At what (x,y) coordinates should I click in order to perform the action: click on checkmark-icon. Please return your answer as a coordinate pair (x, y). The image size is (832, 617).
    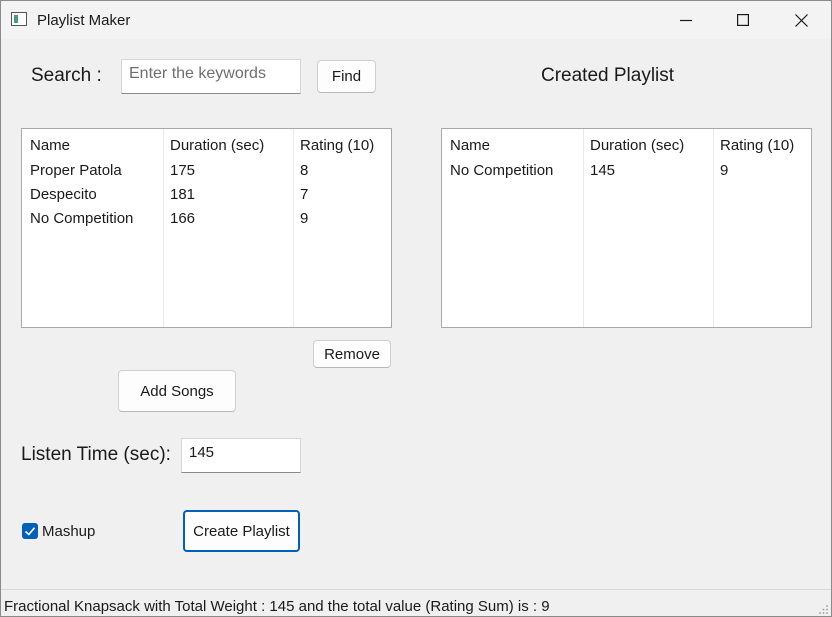
    Looking at the image, I should click on (30, 531).